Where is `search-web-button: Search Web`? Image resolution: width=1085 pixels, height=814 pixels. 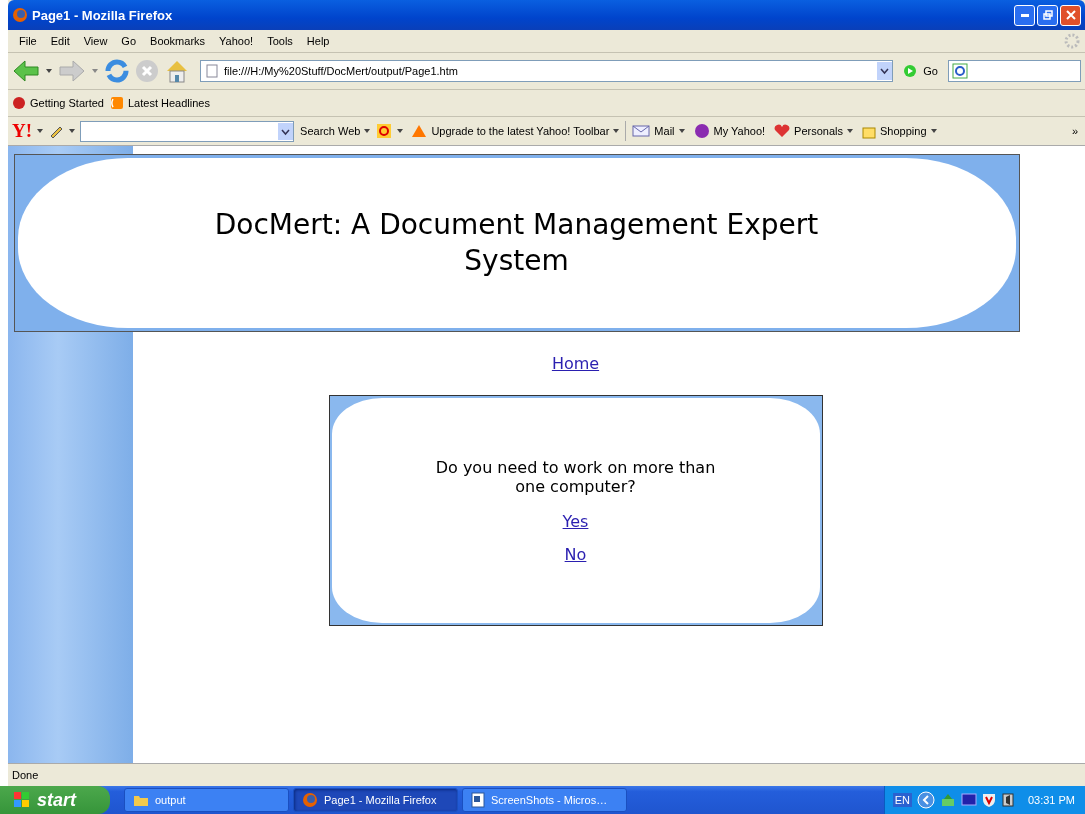 search-web-button: Search Web is located at coordinates (335, 131).